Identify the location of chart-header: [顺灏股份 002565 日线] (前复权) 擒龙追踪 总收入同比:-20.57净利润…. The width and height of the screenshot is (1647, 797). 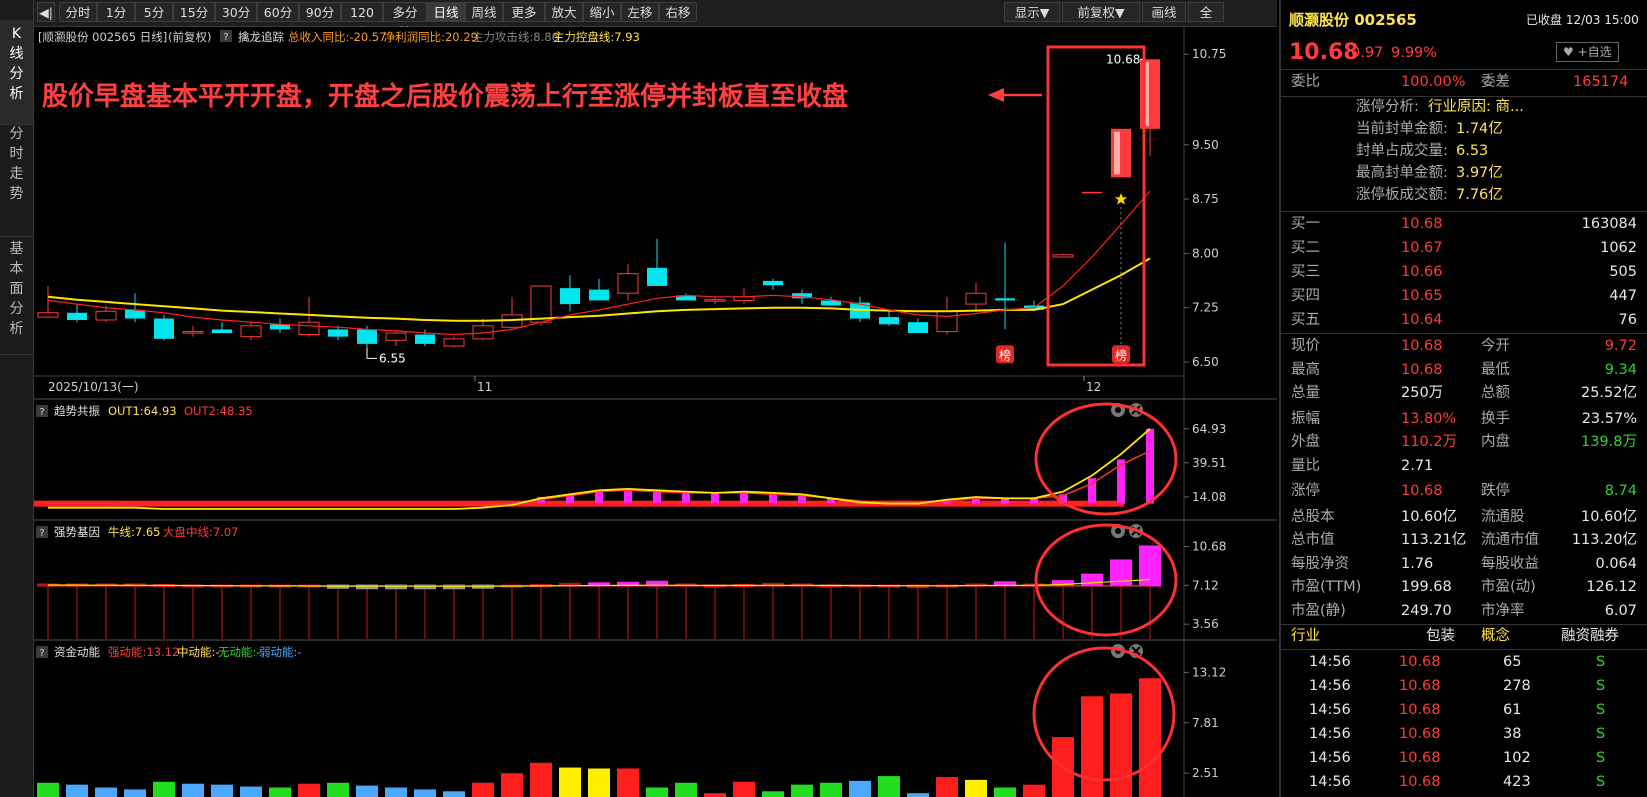
(339, 37).